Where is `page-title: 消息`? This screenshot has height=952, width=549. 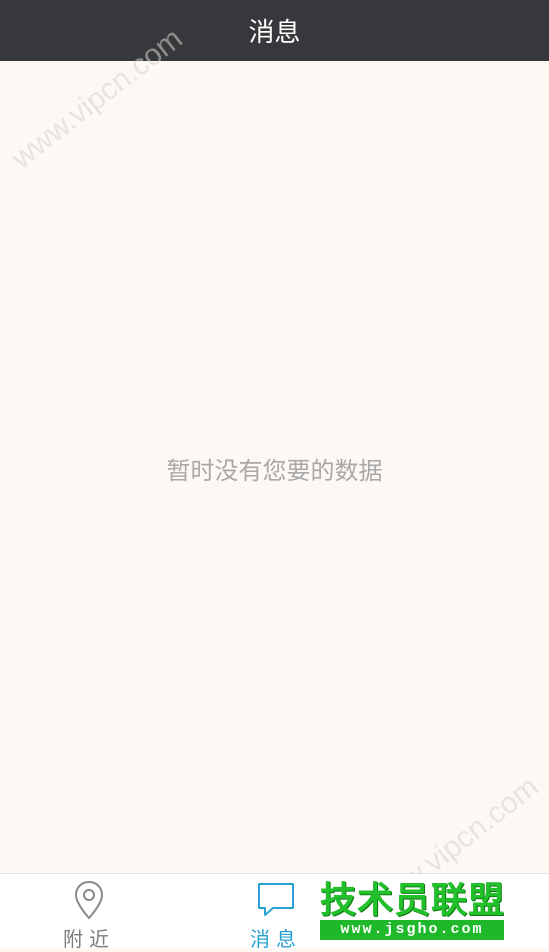 page-title: 消息 is located at coordinates (274, 33).